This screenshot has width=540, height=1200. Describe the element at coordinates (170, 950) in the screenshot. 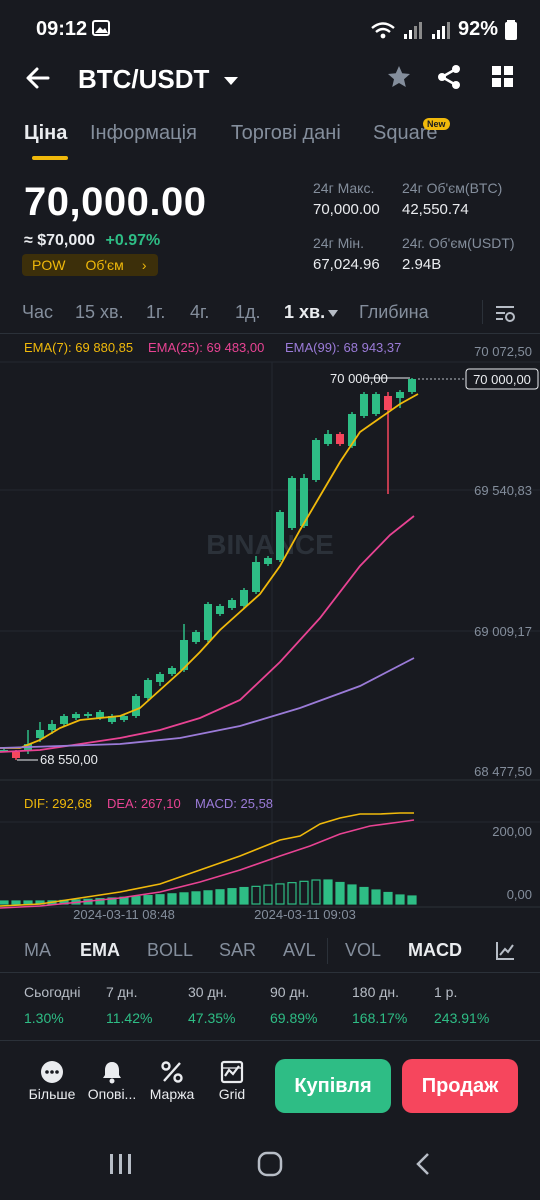

I see `ind-boll: BOLL` at that location.